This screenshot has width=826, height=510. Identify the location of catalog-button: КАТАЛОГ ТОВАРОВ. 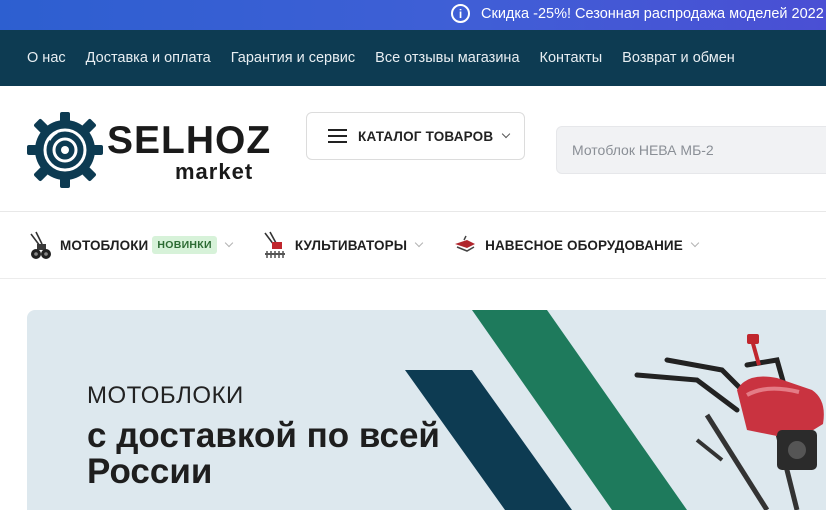
(415, 136).